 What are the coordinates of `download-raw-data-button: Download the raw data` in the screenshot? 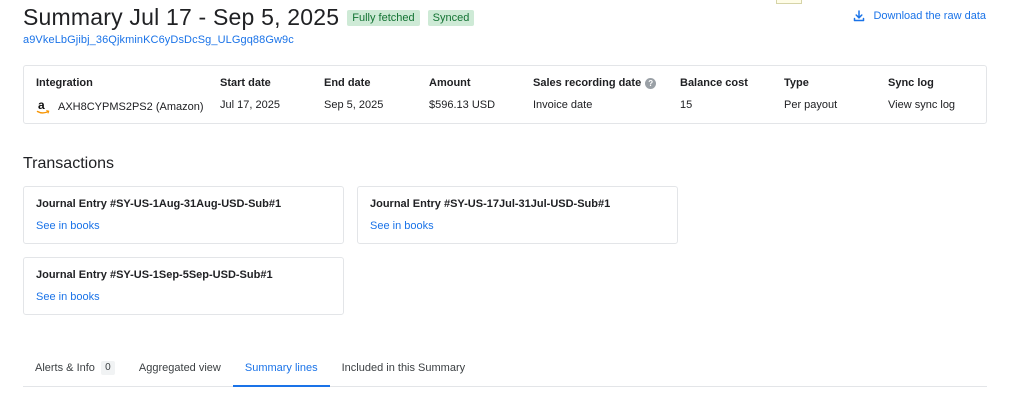 It's located at (919, 16).